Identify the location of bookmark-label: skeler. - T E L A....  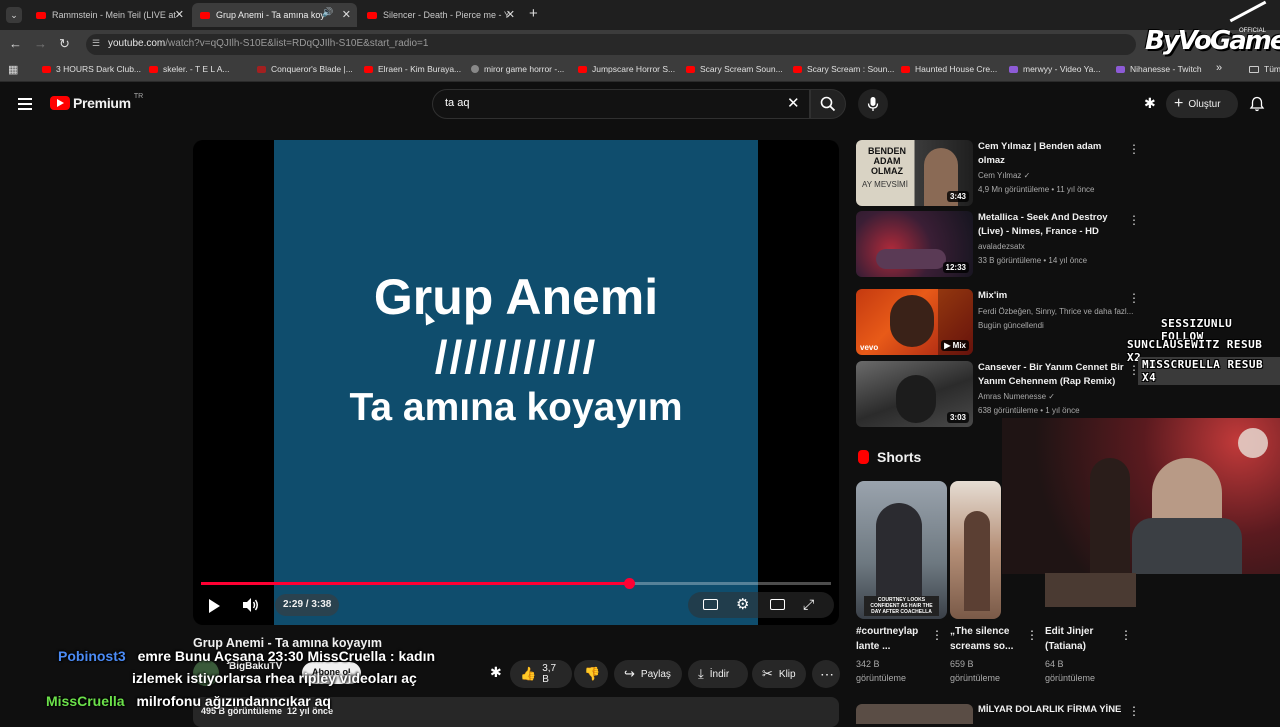
(196, 69).